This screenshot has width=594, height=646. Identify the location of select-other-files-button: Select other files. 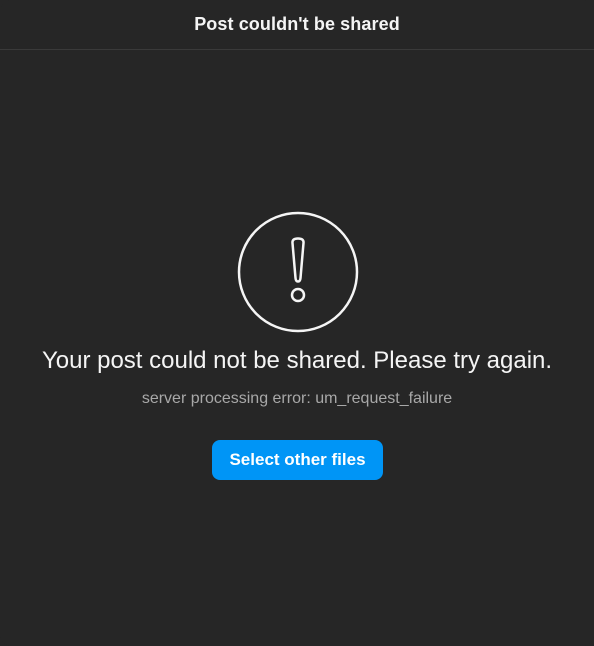
(297, 460).